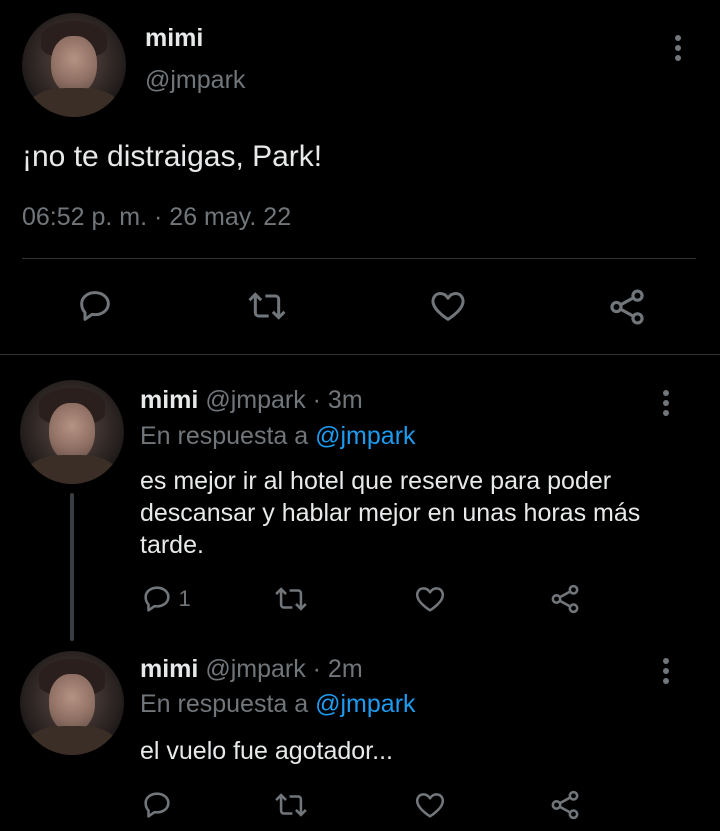 Image resolution: width=720 pixels, height=831 pixels. What do you see at coordinates (283, 400) in the screenshot?
I see `handle-time: @jmpark · 3m` at bounding box center [283, 400].